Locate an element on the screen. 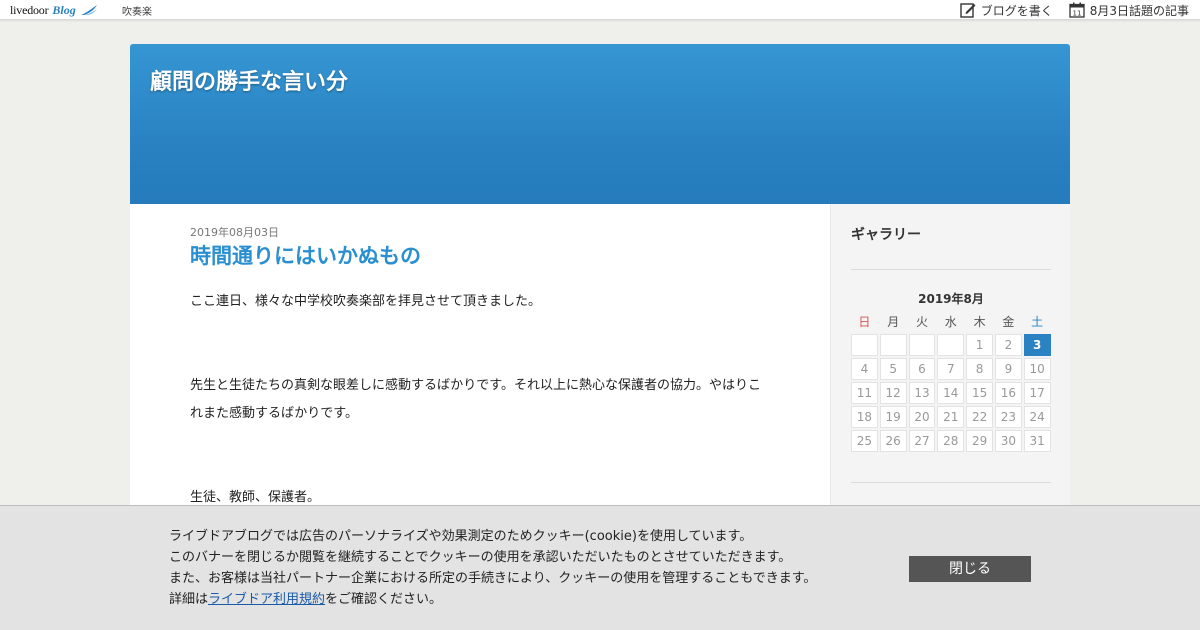 The width and height of the screenshot is (1200, 630). post-paragraph: ここ連日、様々な中学校吹奏楽部を拝見させて頂きました。 is located at coordinates (366, 301).